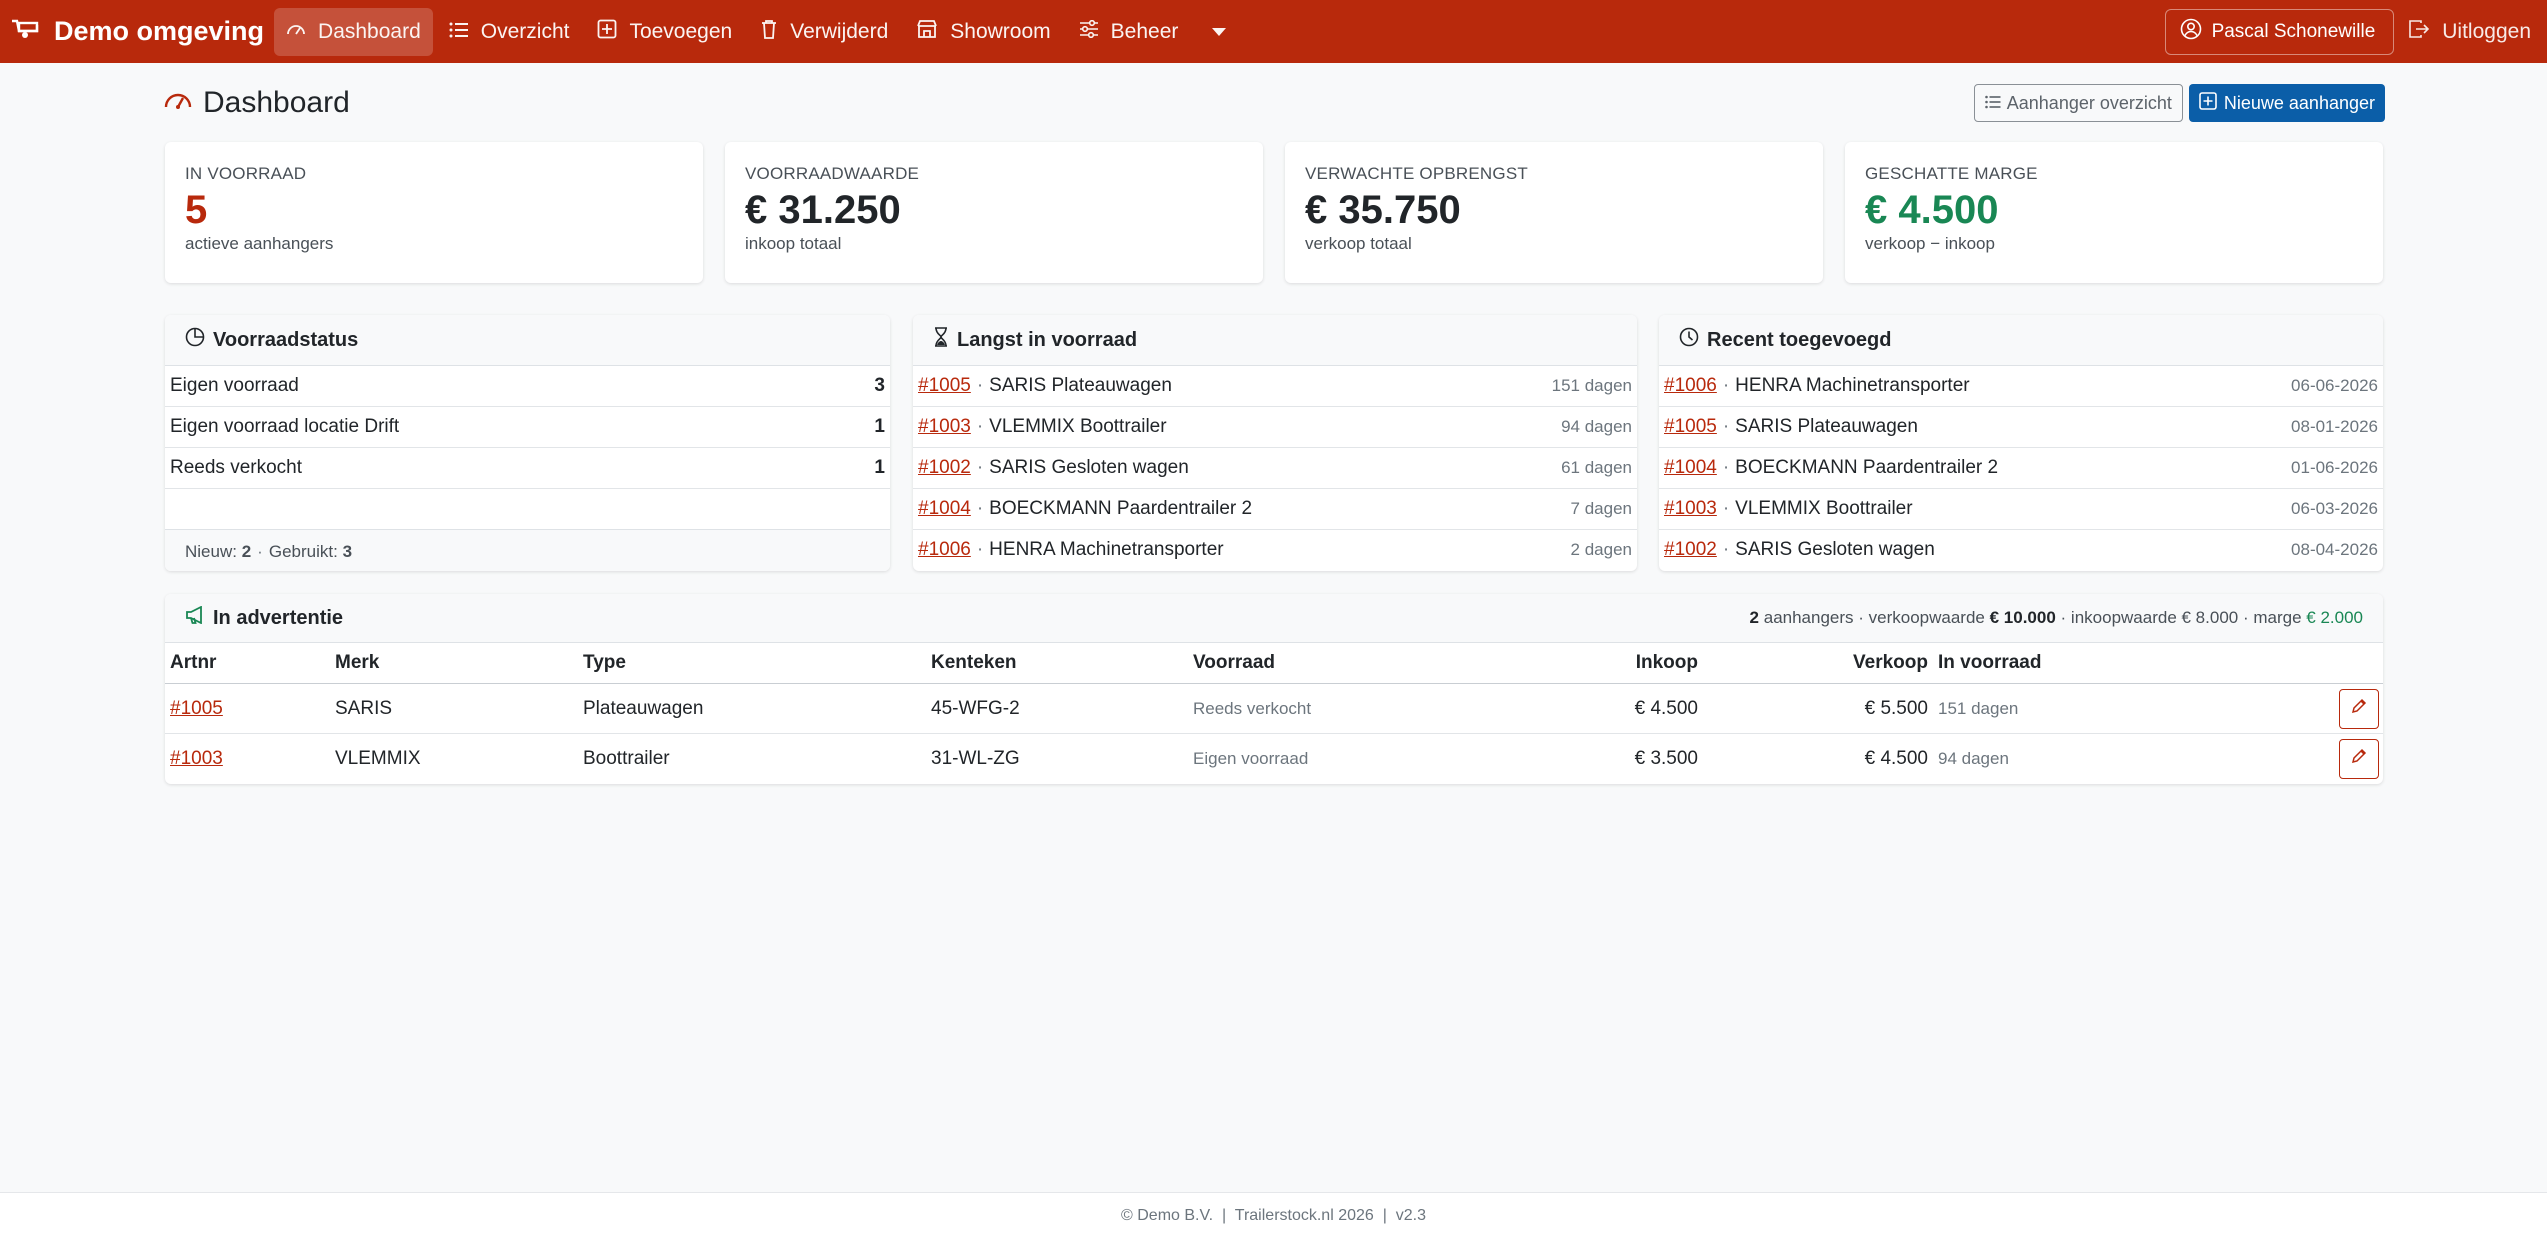 The image size is (2547, 1238). Describe the element at coordinates (1799, 339) in the screenshot. I see `panel-title: Recent toegevoegd` at that location.